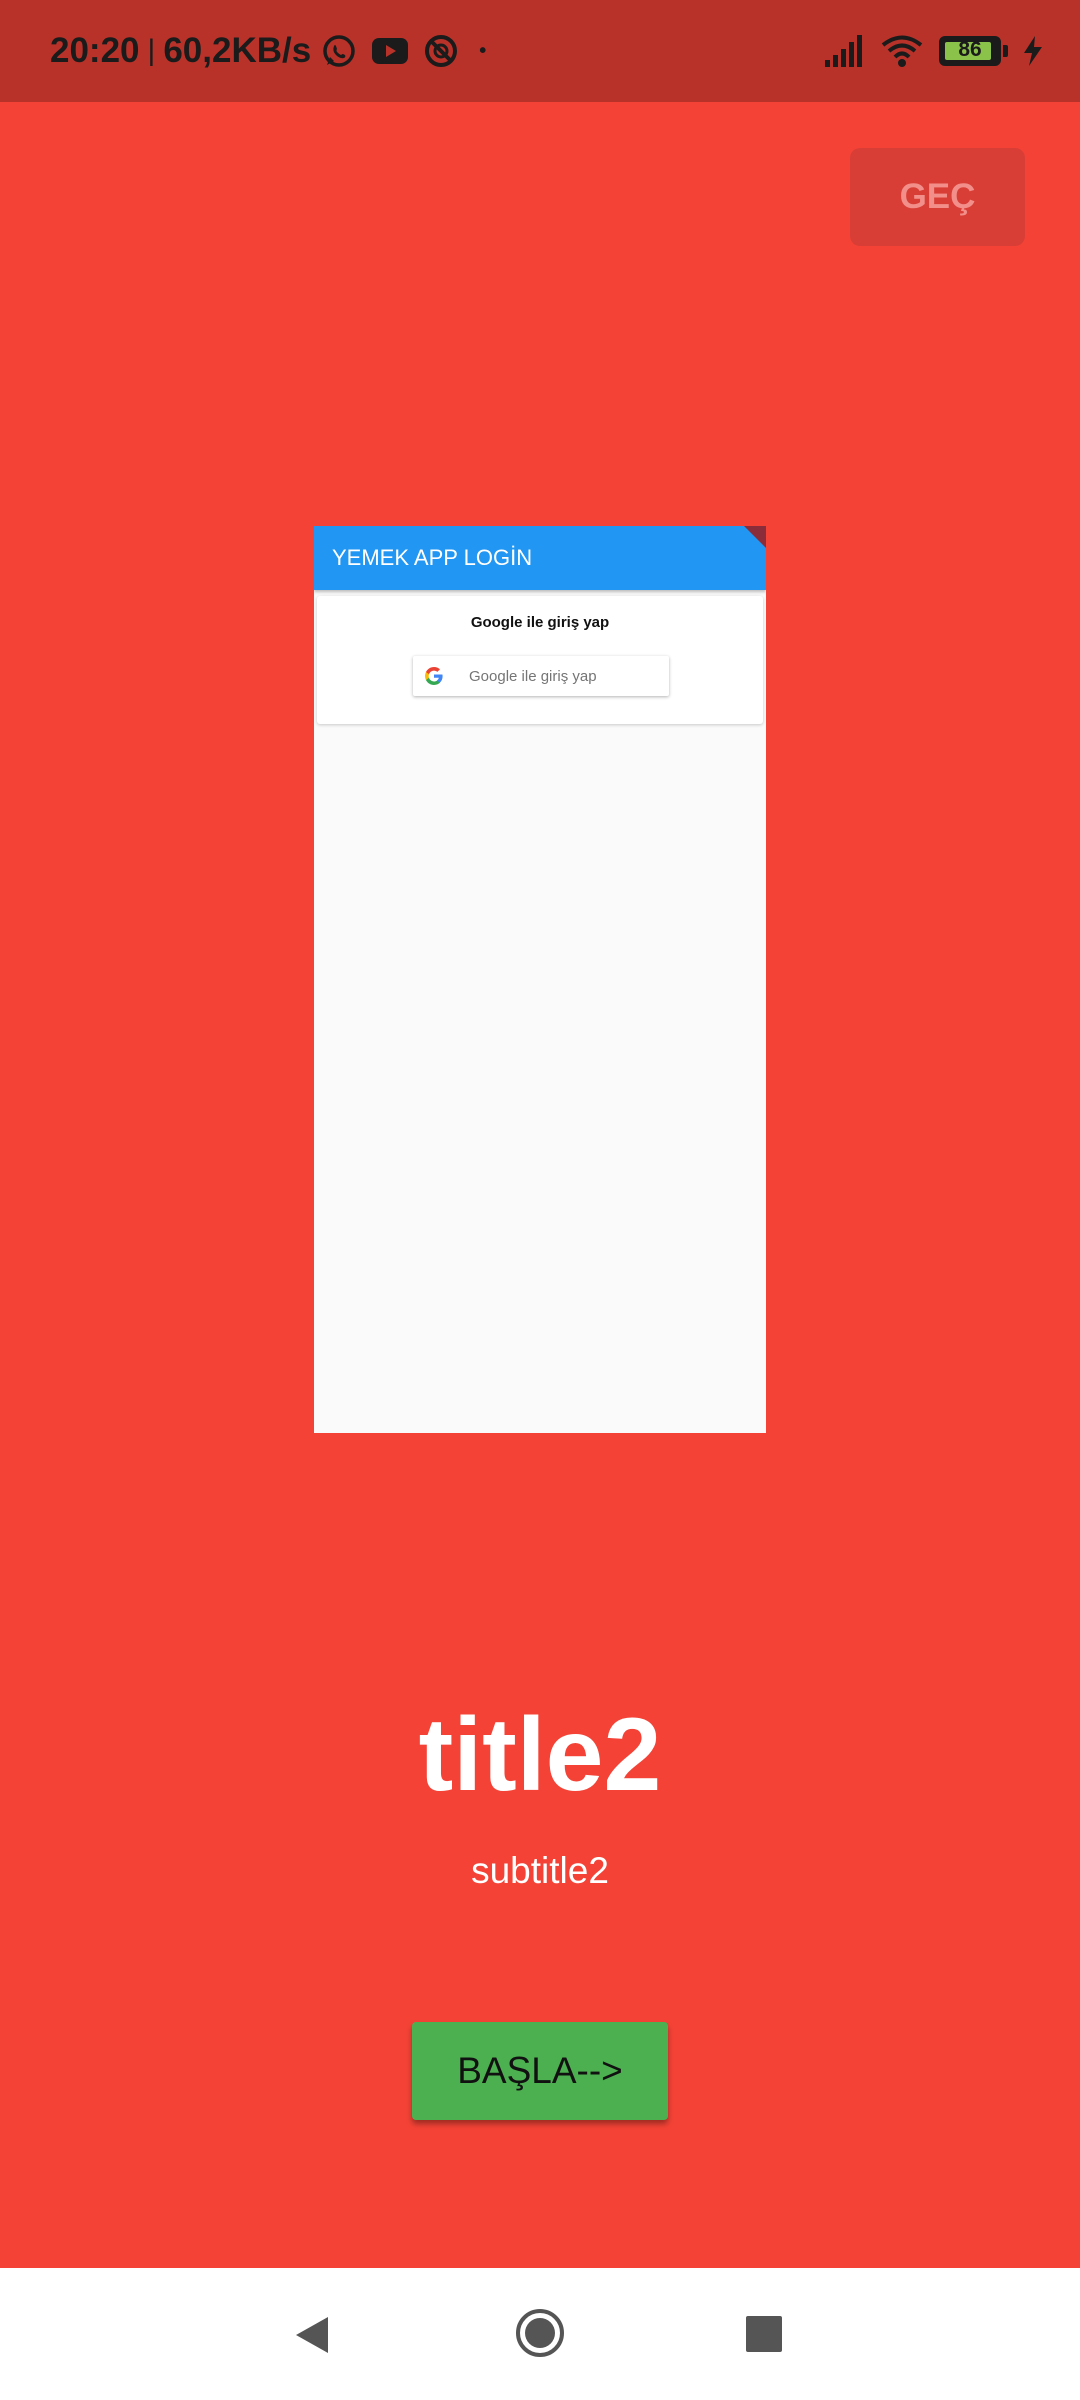 The image size is (1080, 2400). What do you see at coordinates (540, 51) in the screenshot?
I see `status-bar: 20:20 | 60,2KB/s • 86` at bounding box center [540, 51].